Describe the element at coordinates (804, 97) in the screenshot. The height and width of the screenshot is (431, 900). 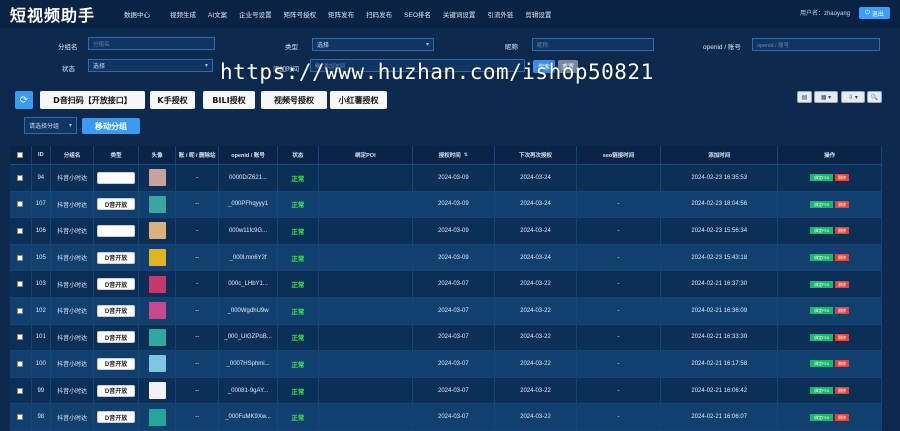
I see `view-table-button: ▤` at that location.